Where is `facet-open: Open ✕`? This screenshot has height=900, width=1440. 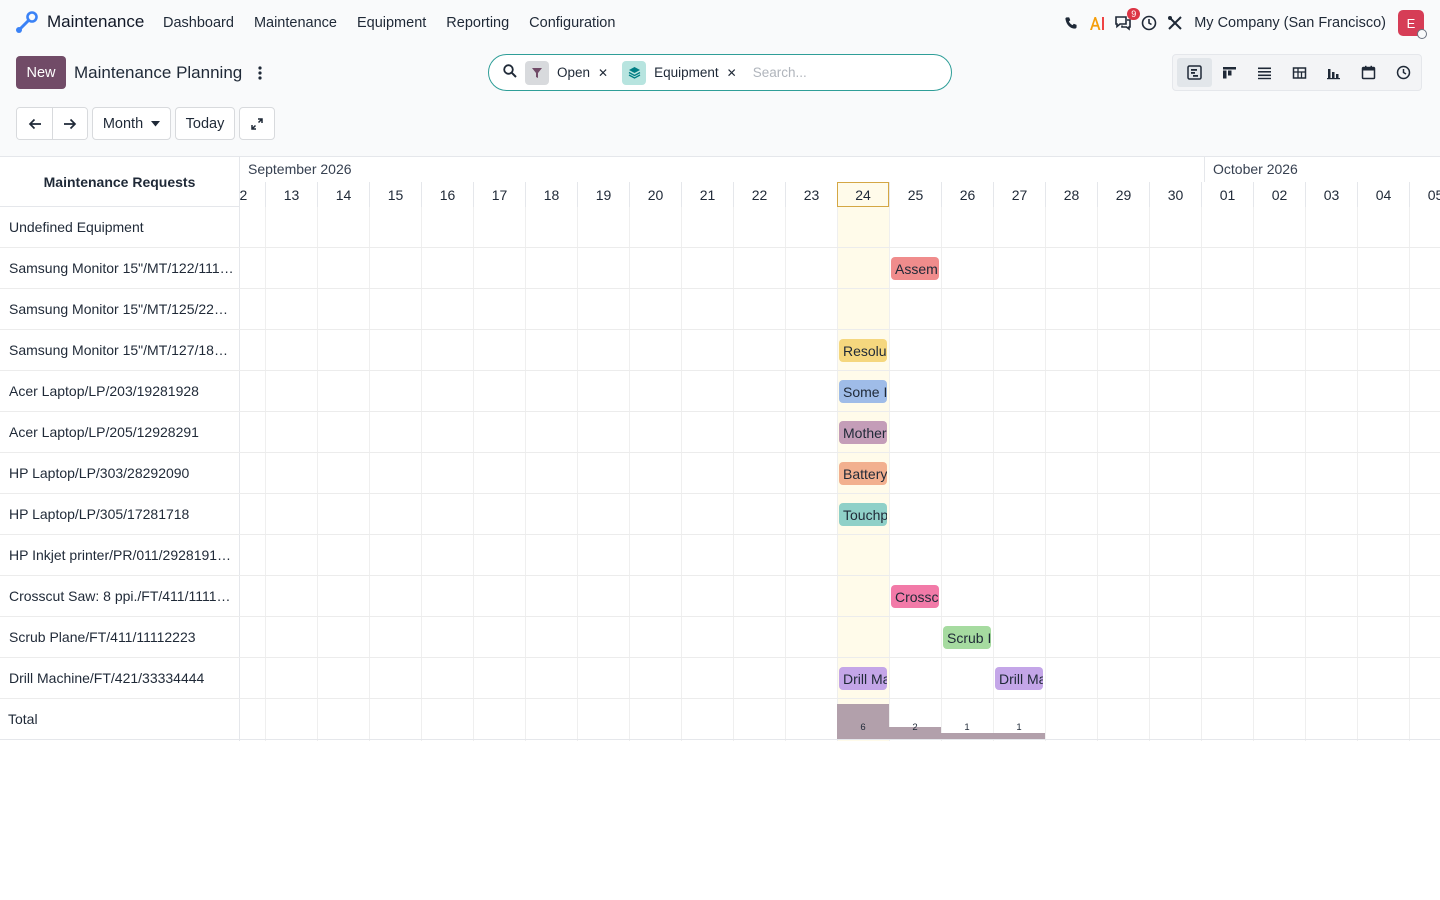 facet-open: Open ✕ is located at coordinates (569, 72).